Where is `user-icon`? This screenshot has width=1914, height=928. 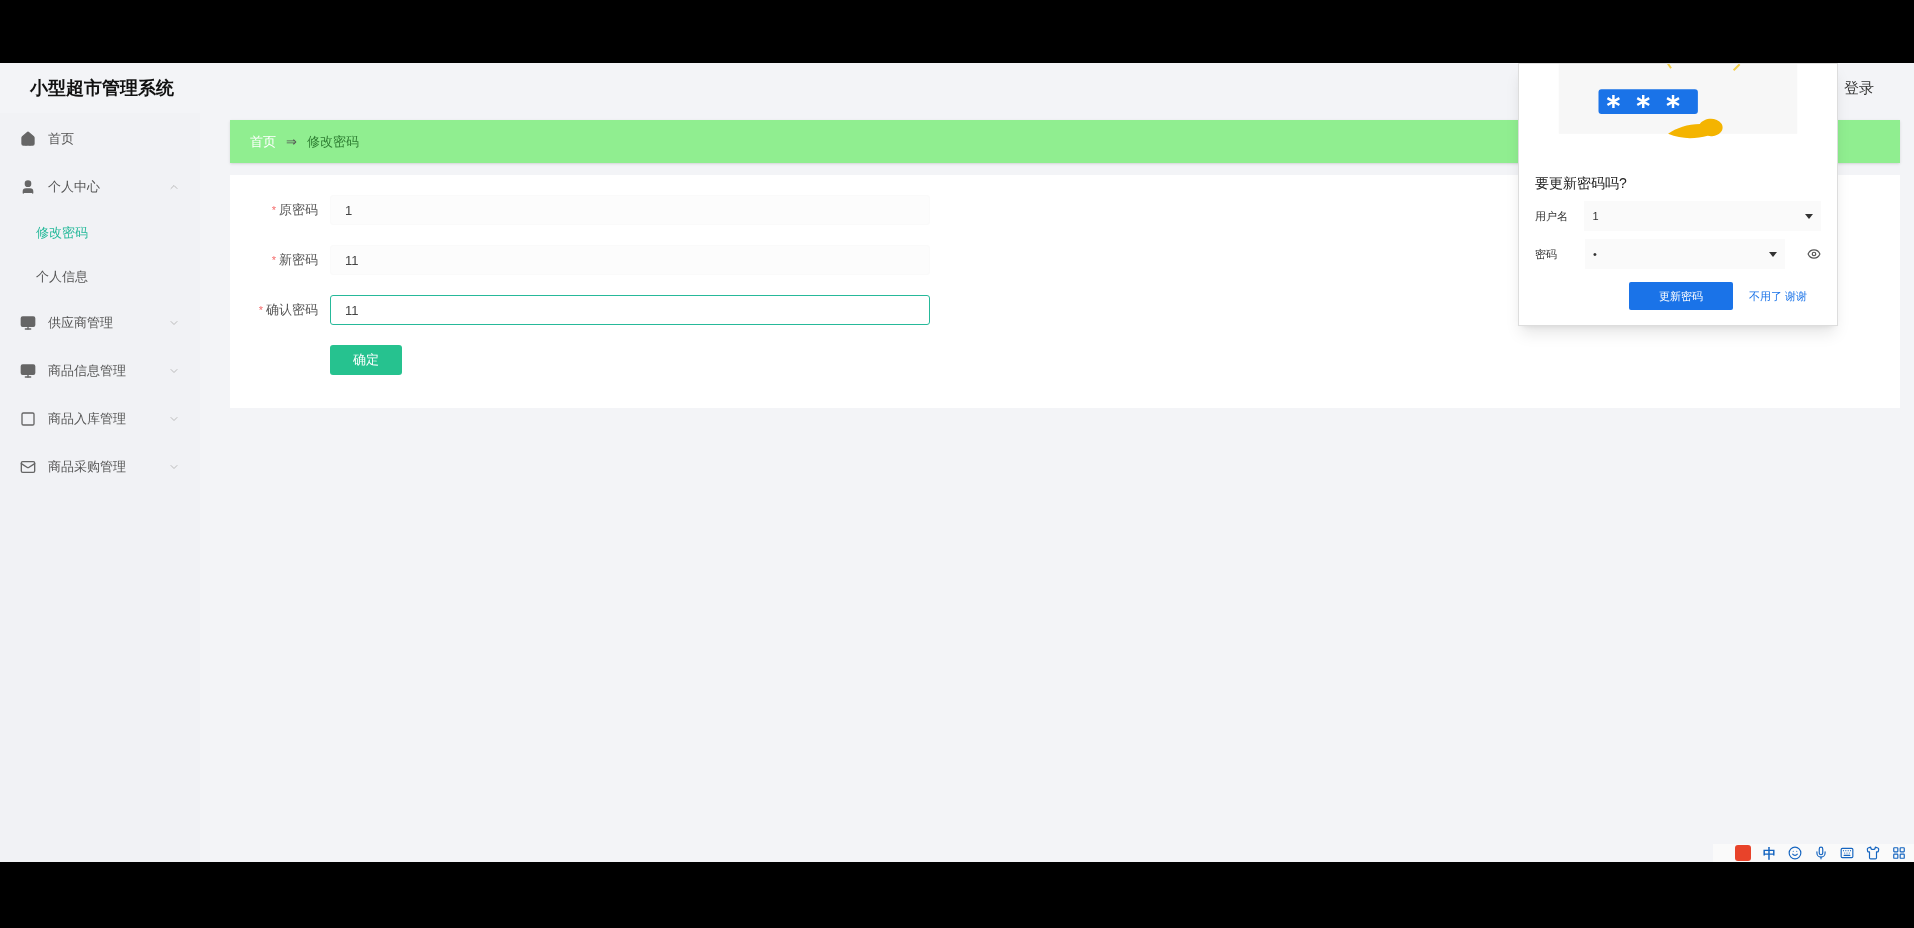
user-icon is located at coordinates (28, 187).